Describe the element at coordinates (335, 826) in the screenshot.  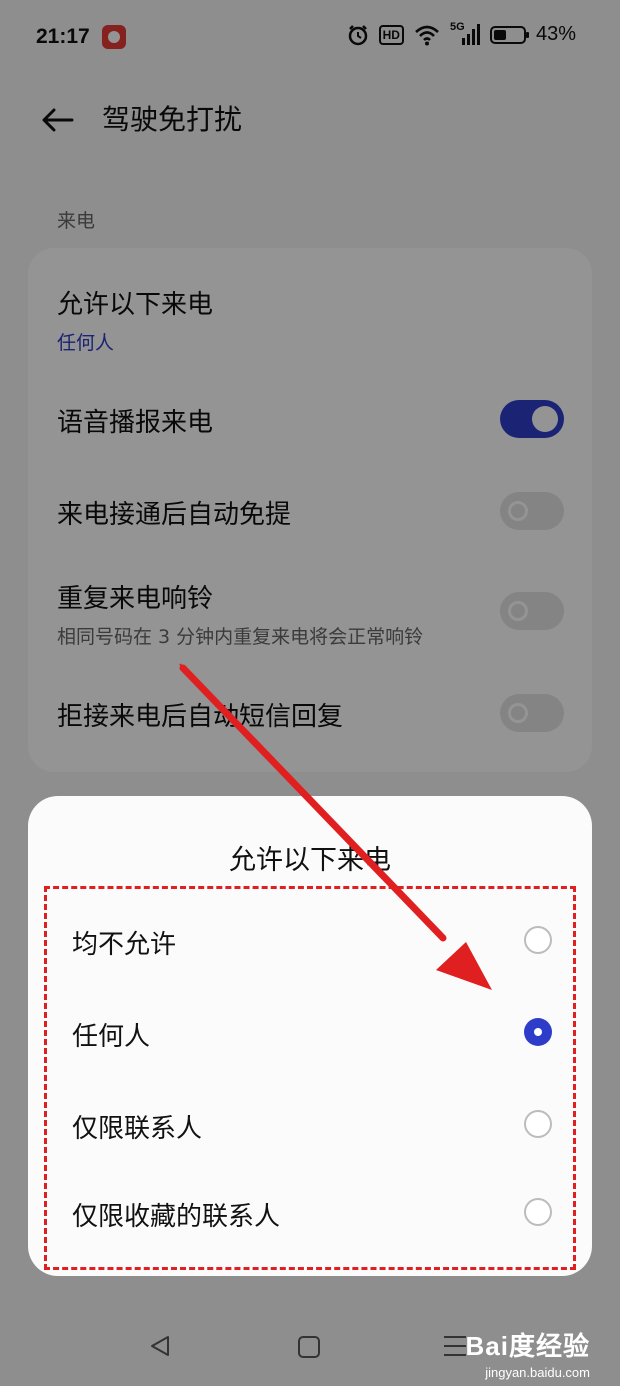
I see `annotation-arrow-icon` at that location.